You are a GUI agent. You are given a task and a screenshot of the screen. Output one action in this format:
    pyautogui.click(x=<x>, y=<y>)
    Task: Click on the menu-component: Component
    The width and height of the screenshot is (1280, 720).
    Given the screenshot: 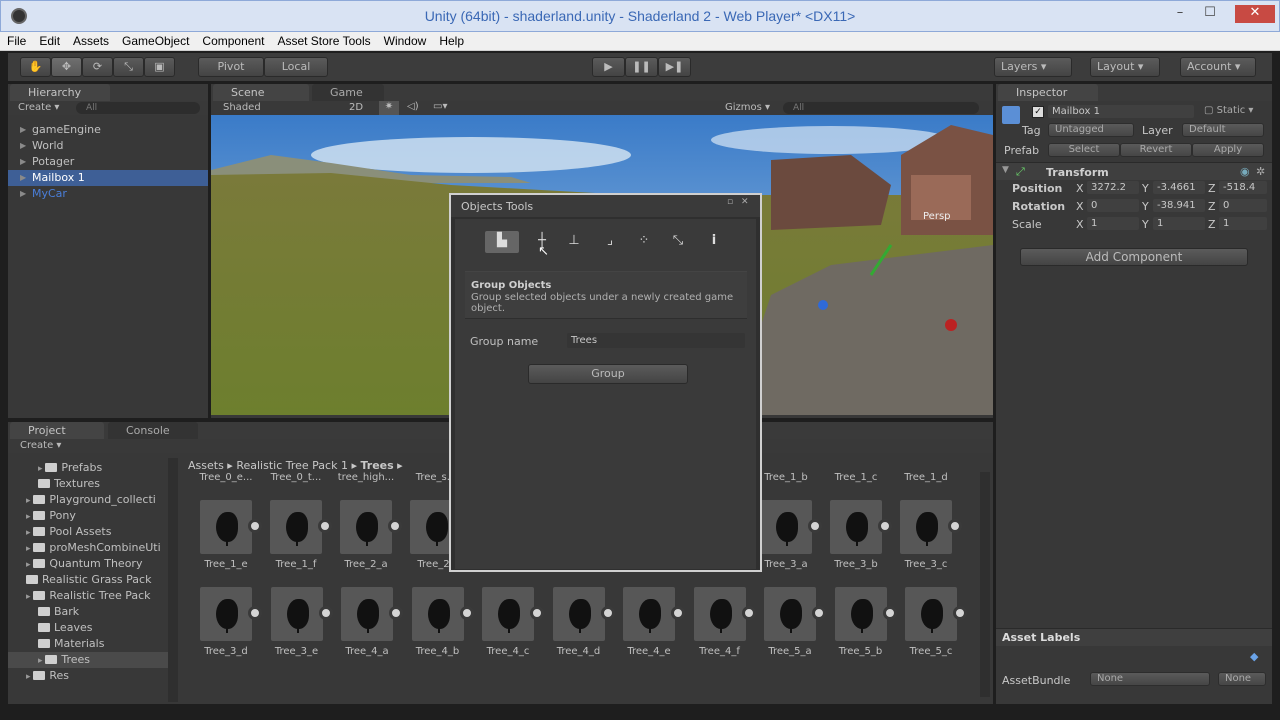 What is the action you would take?
    pyautogui.click(x=232, y=40)
    